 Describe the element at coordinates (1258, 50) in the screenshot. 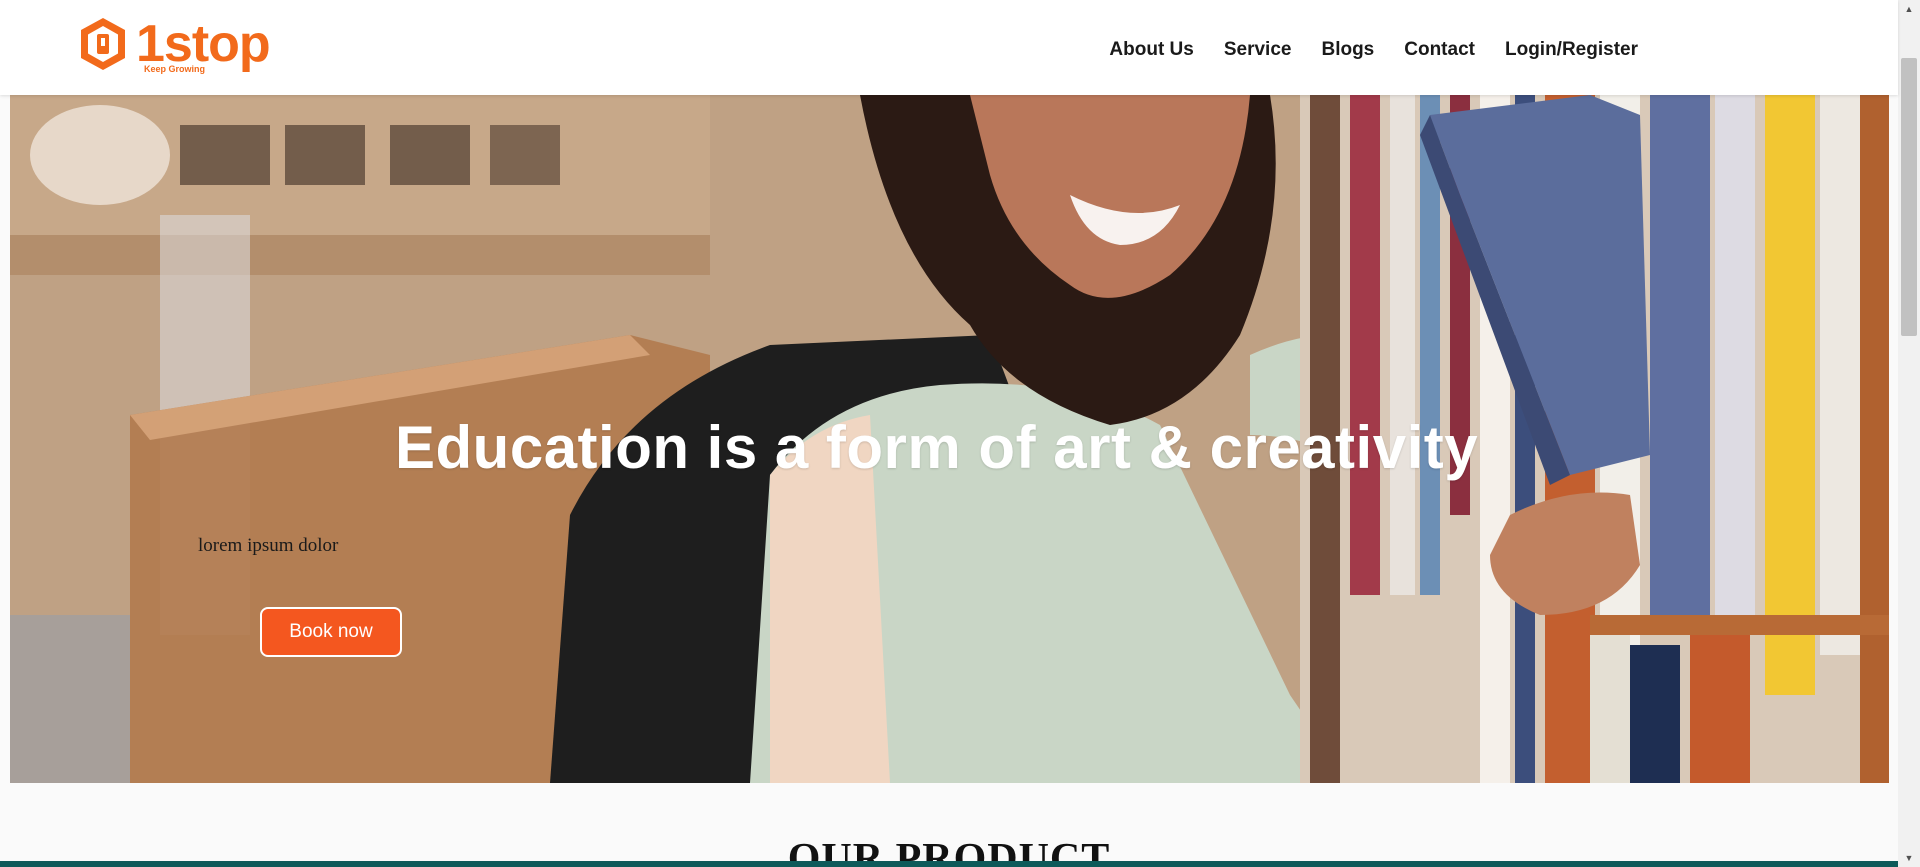

I see `nav-service: Service` at that location.